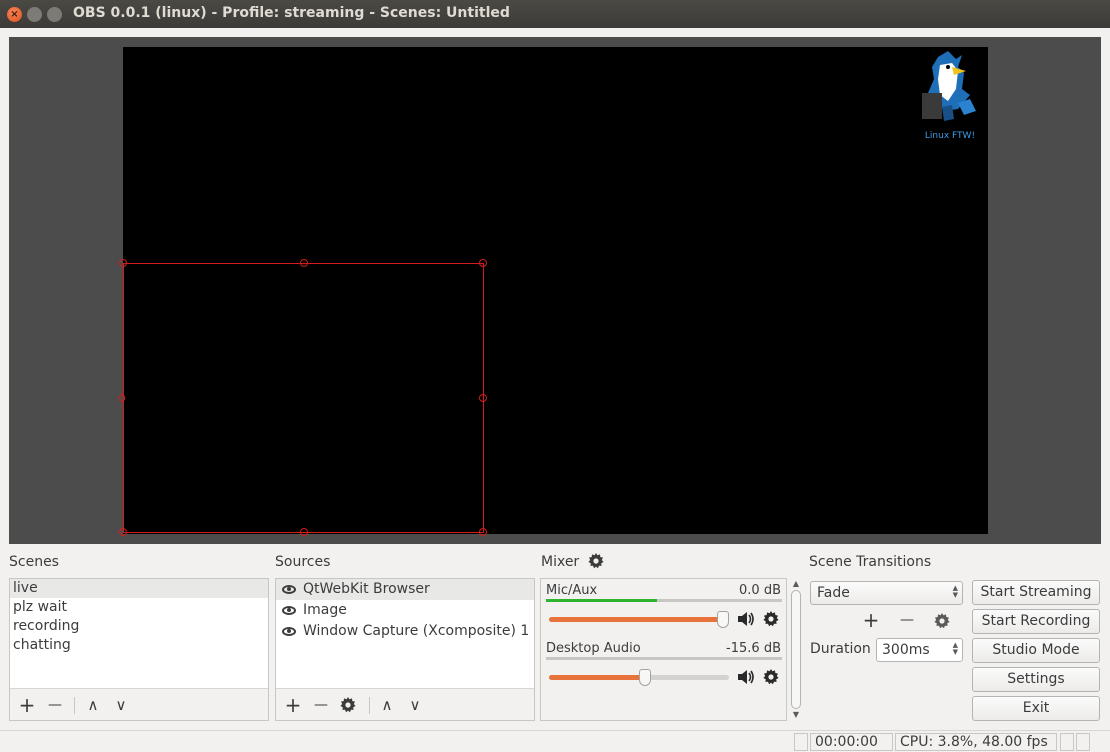  I want to click on resize-handle-bottom-left, so click(123, 532).